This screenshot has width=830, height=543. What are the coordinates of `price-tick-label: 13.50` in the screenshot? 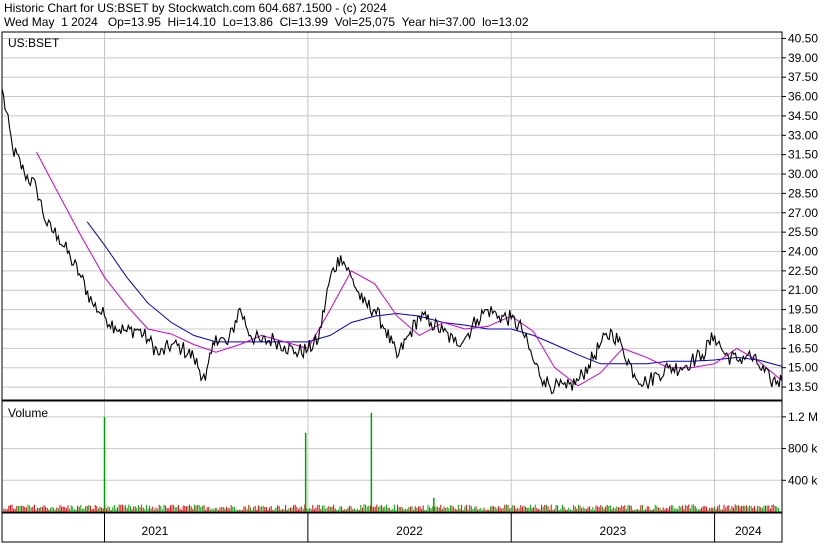 It's located at (803, 387).